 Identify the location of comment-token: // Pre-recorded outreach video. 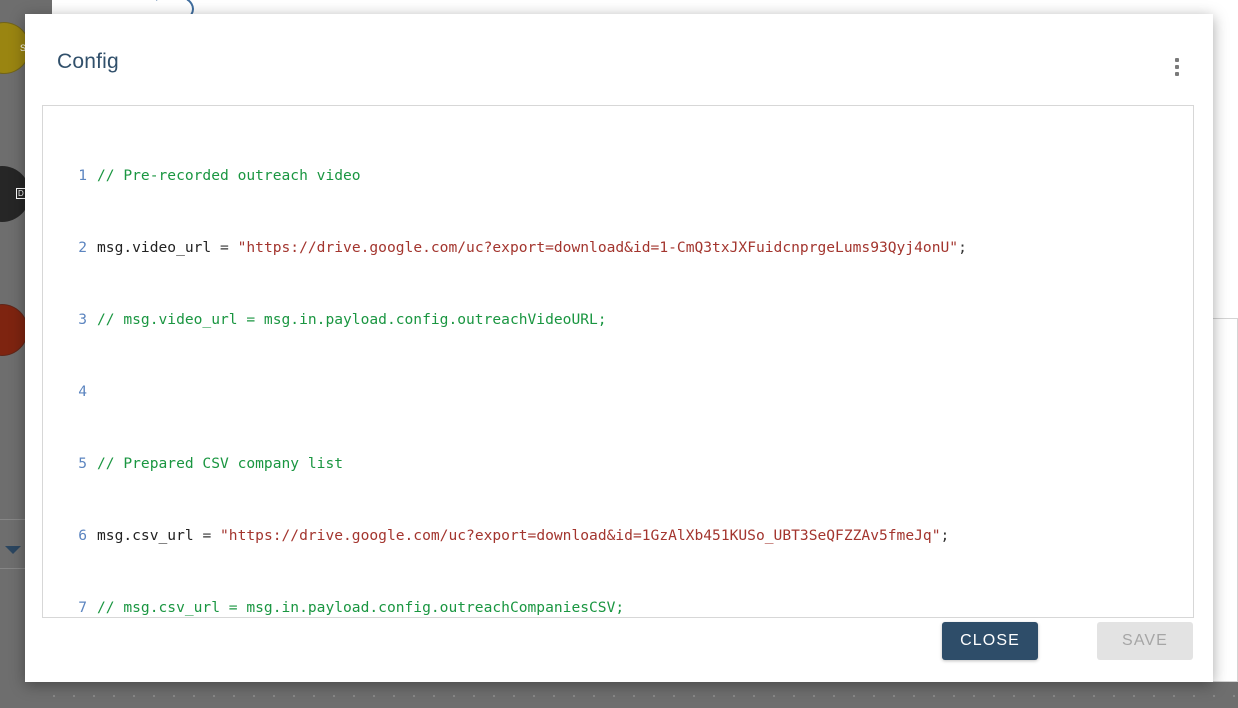
(229, 175).